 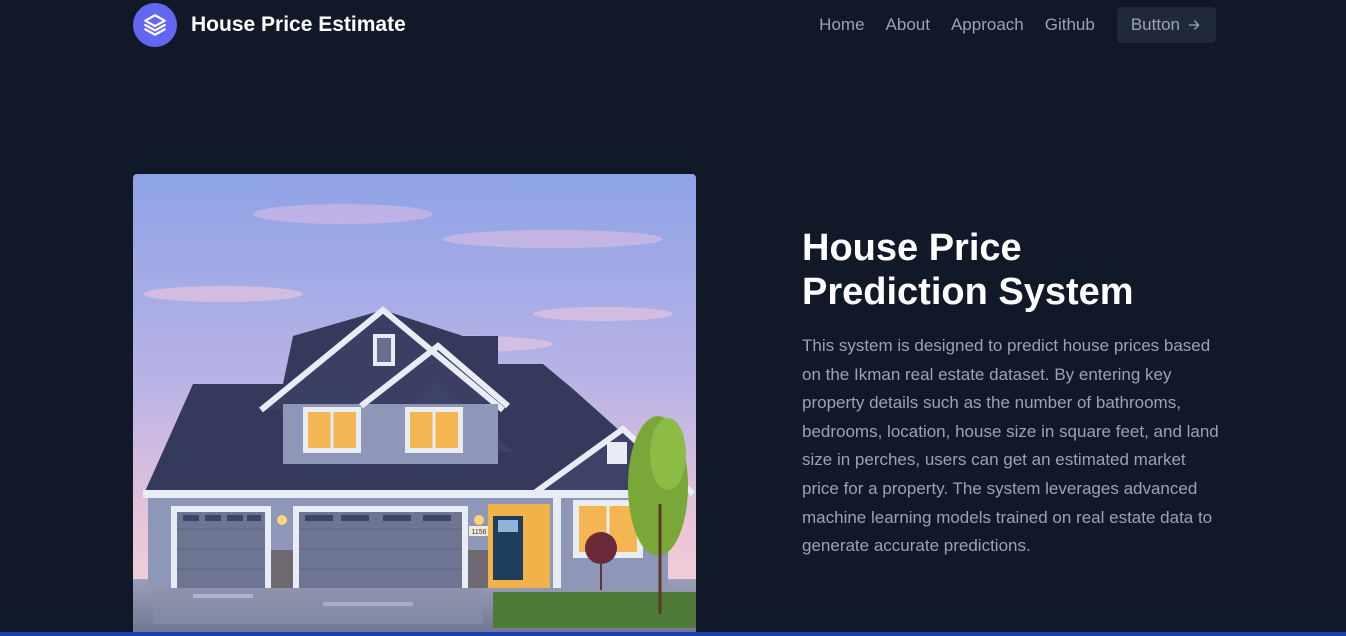 I want to click on nav-link-approach: Approach, so click(x=987, y=25).